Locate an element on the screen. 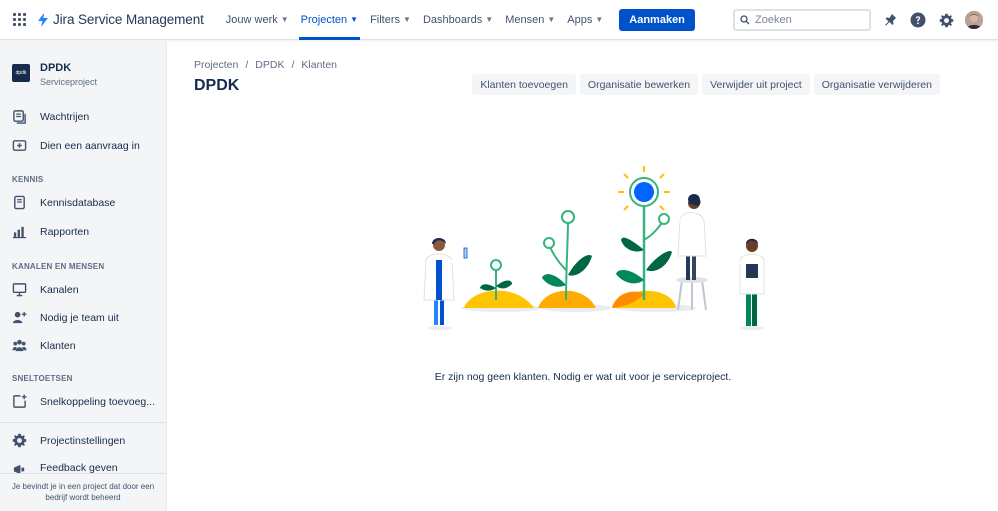 The image size is (998, 511). user-avatar-image is located at coordinates (974, 20).